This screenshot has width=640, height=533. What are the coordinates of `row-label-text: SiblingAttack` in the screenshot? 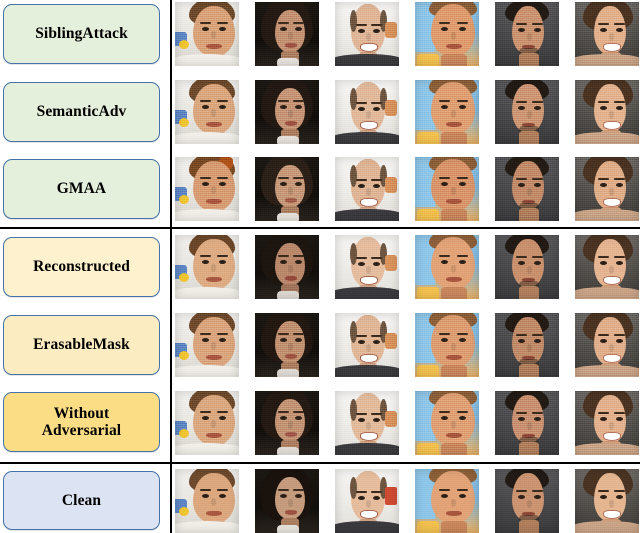 It's located at (81, 34).